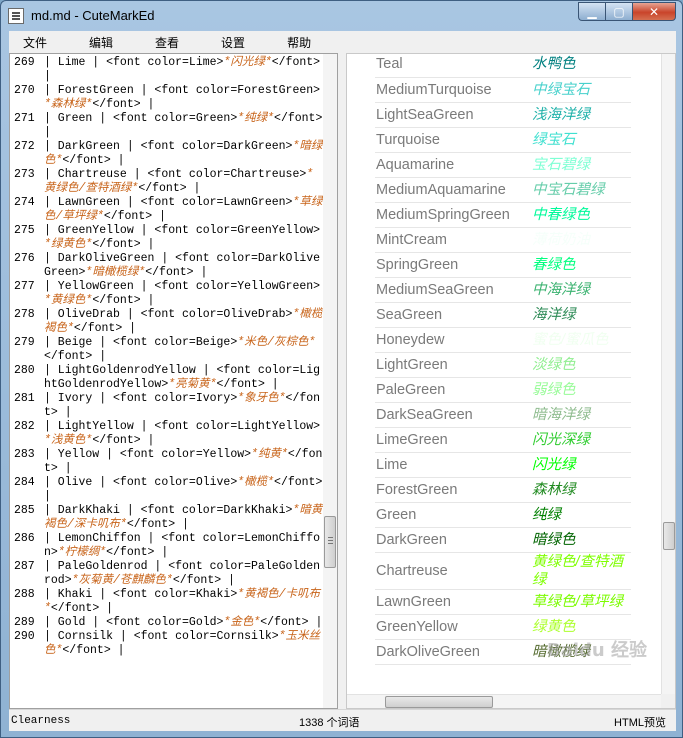 This screenshot has height=738, width=683. I want to click on code-emphasis: *黄绿色*, so click(68, 300).